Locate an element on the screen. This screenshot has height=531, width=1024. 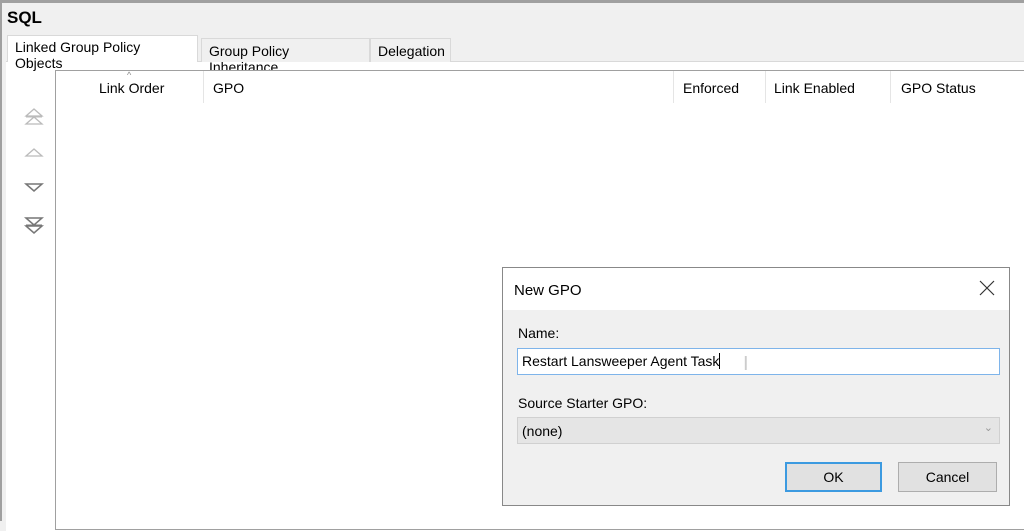
sort-ascending-icon: ^ is located at coordinates (129, 75).